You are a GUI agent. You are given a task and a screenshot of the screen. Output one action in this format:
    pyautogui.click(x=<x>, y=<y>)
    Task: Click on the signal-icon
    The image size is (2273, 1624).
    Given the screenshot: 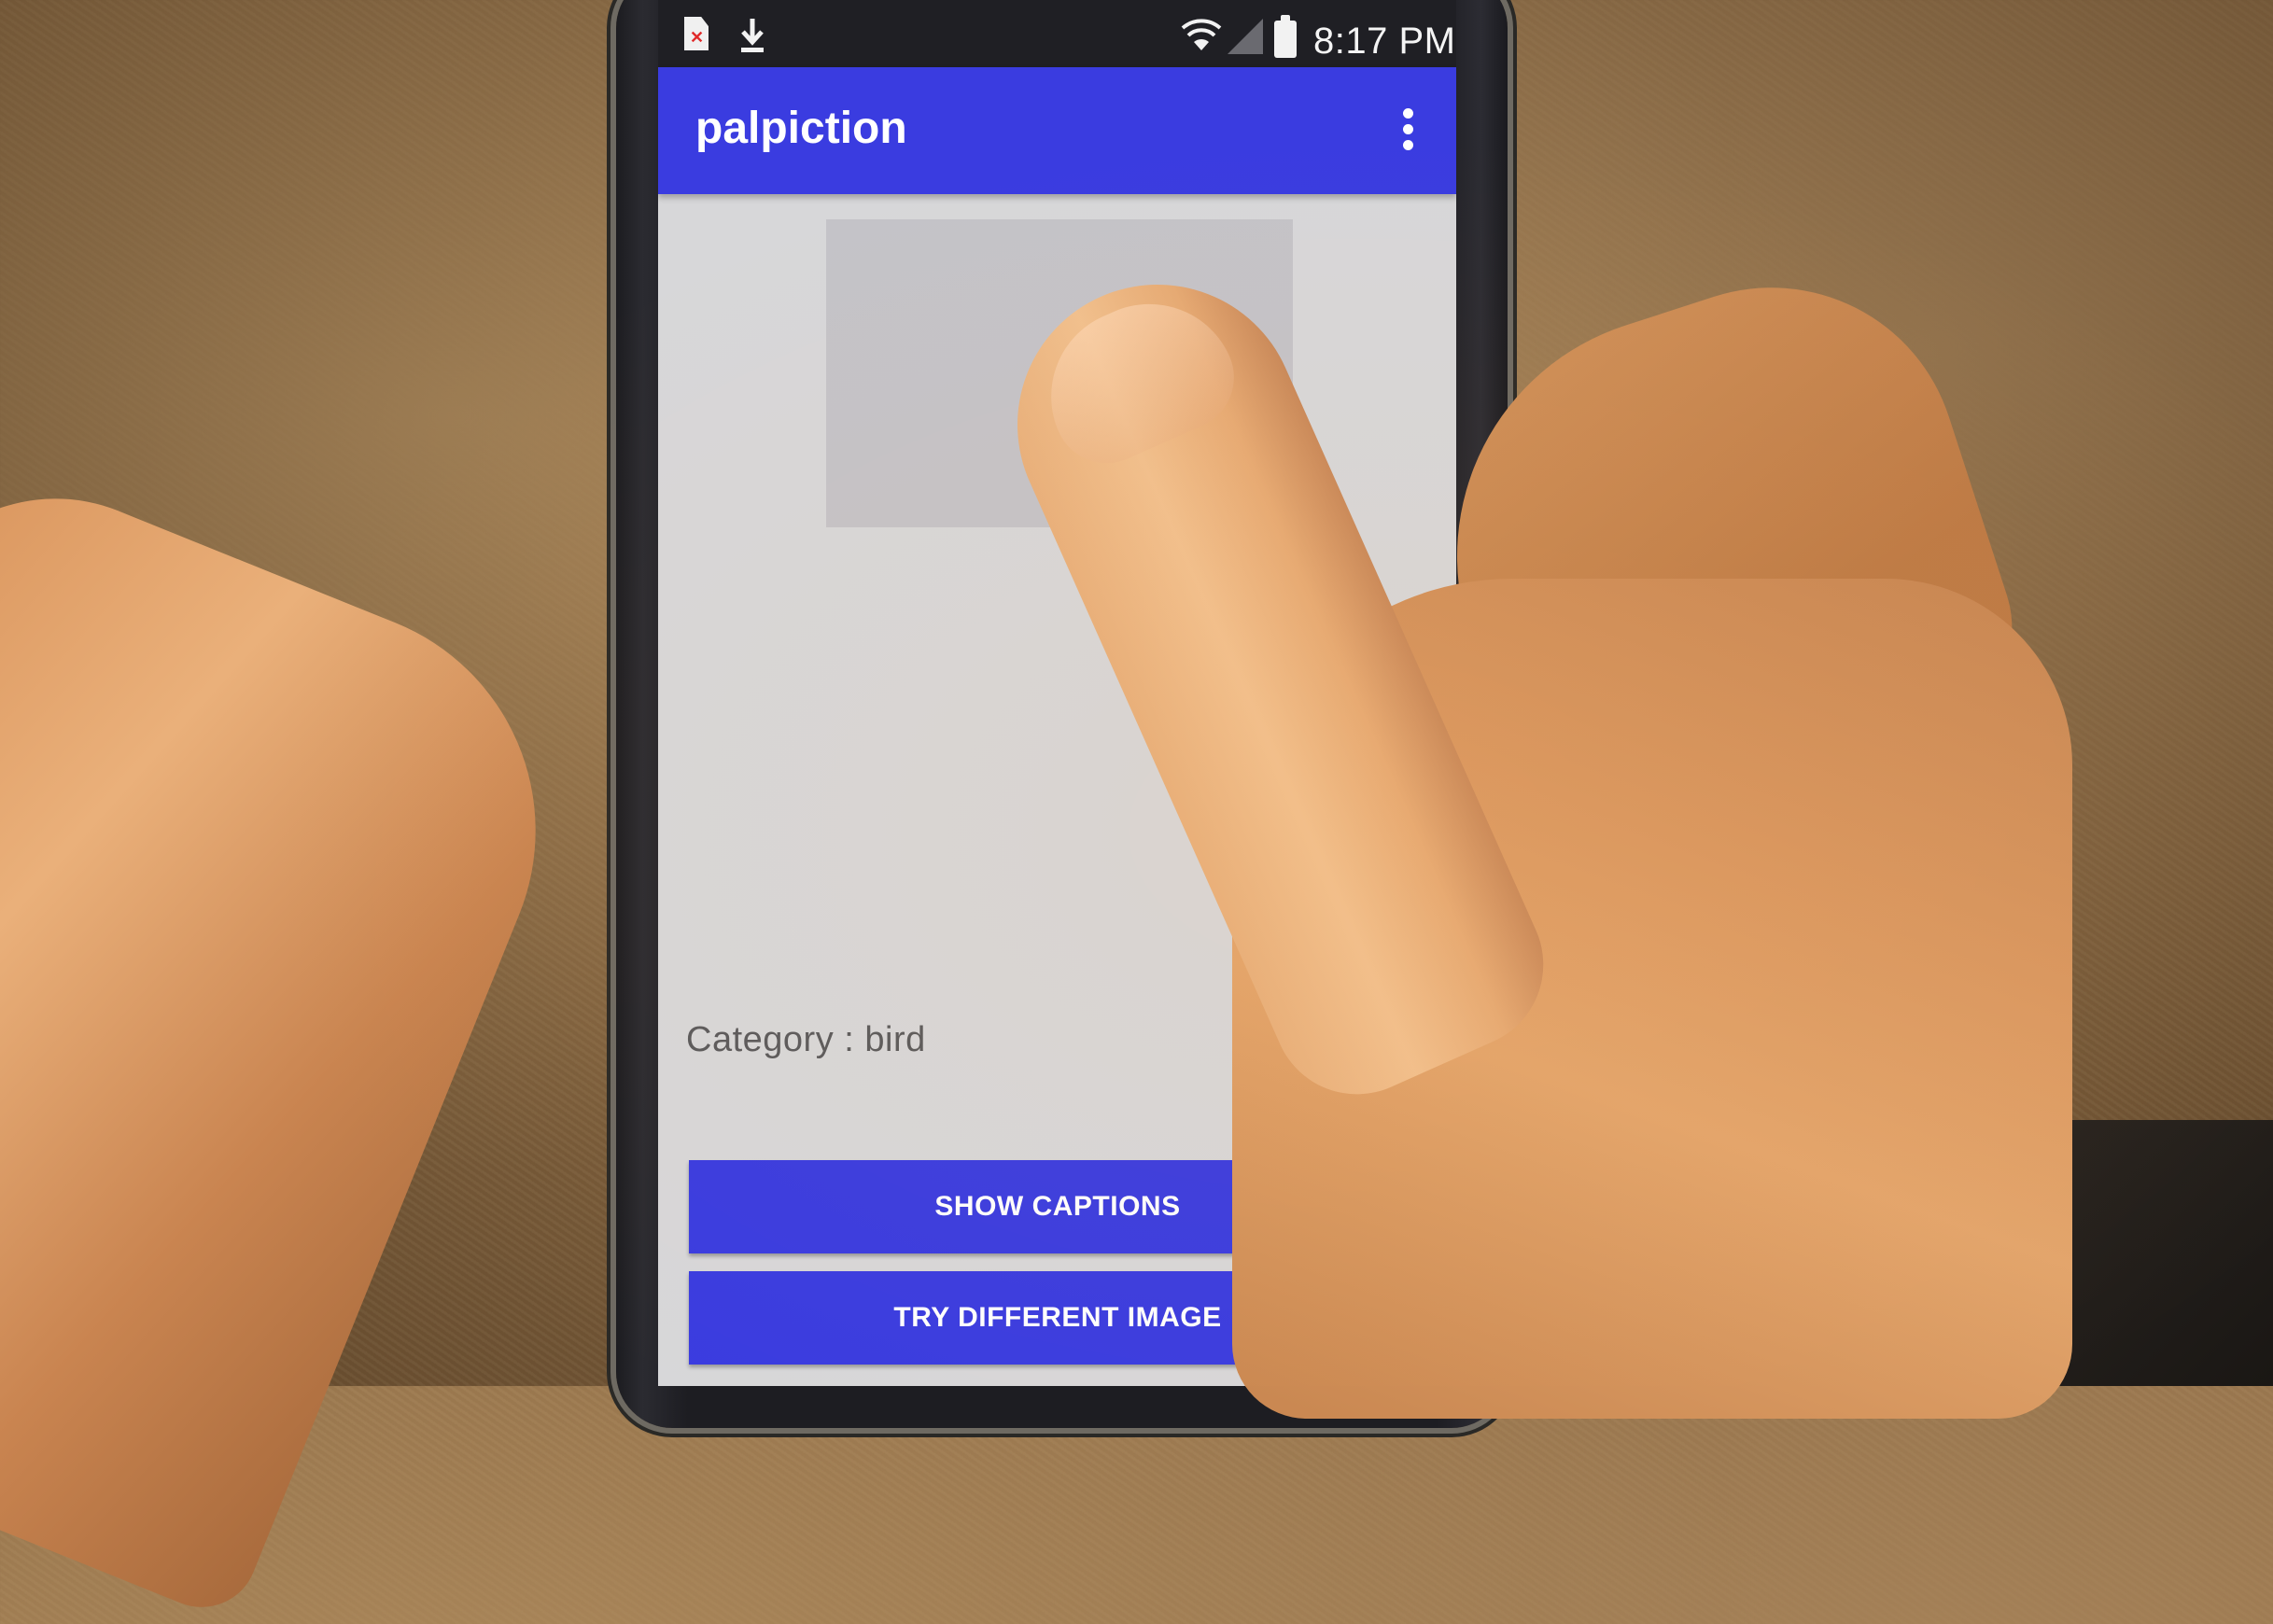 What is the action you would take?
    pyautogui.click(x=1245, y=36)
    